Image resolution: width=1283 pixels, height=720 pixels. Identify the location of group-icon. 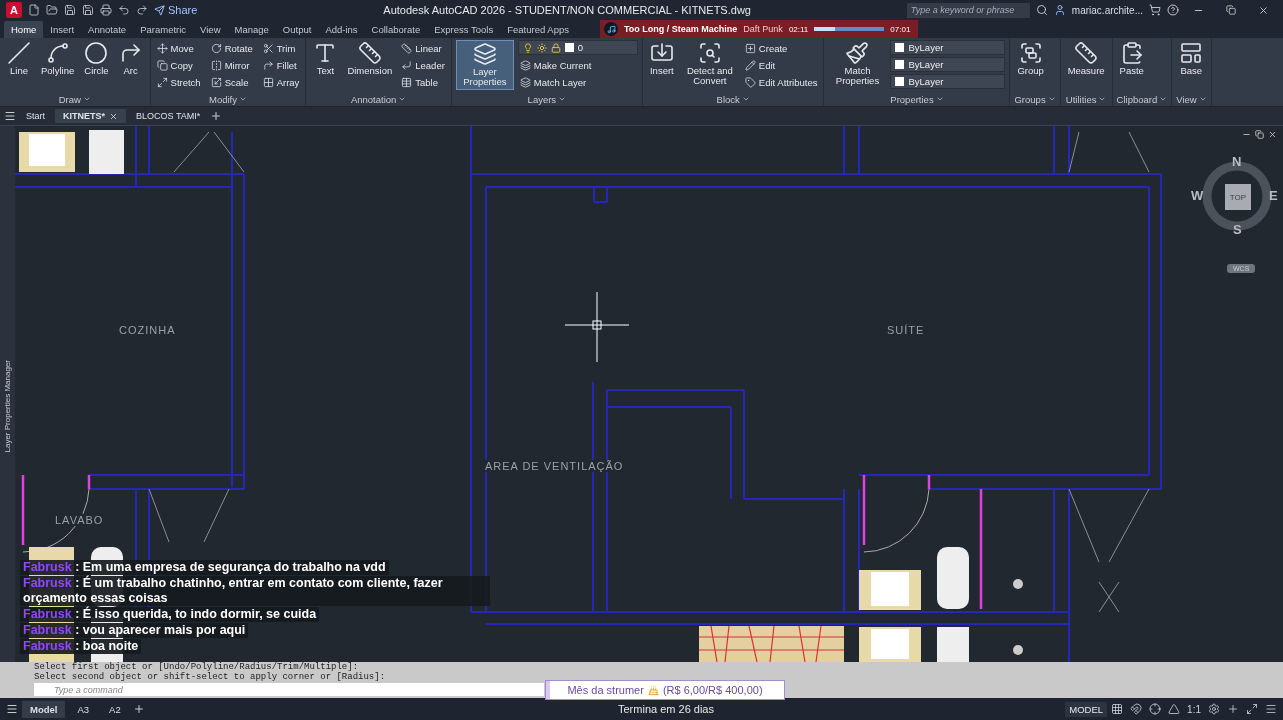
(1030, 53).